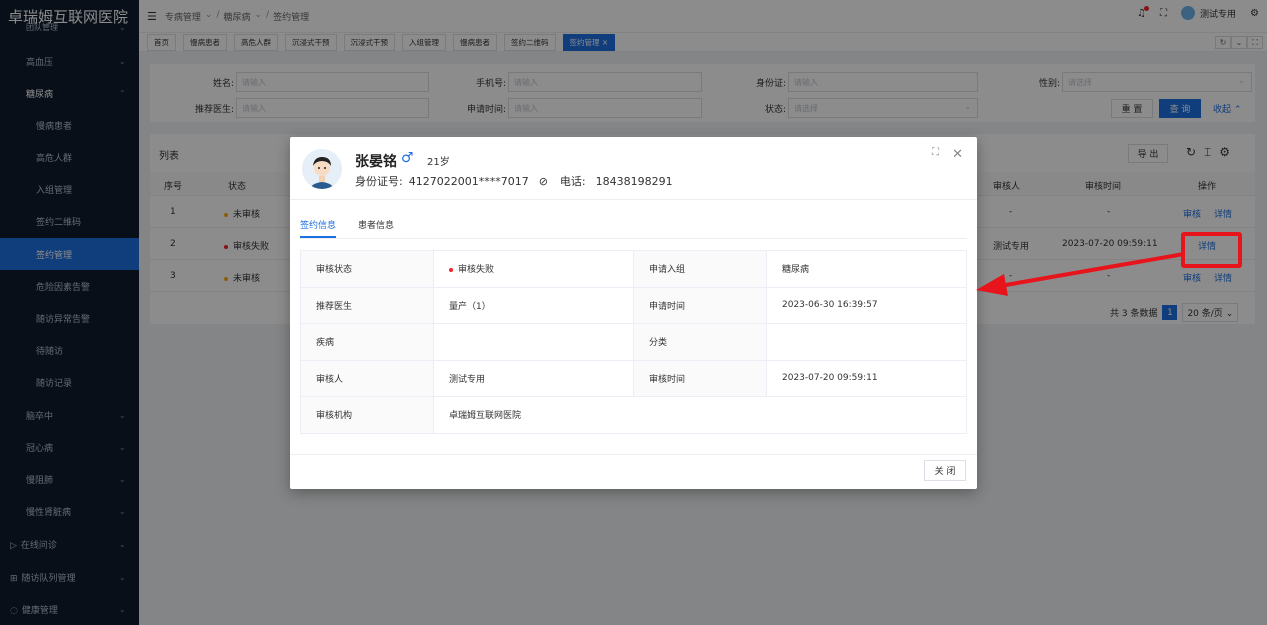 The width and height of the screenshot is (1267, 625). Describe the element at coordinates (1080, 274) in the screenshot. I see `annotation-arrow` at that location.